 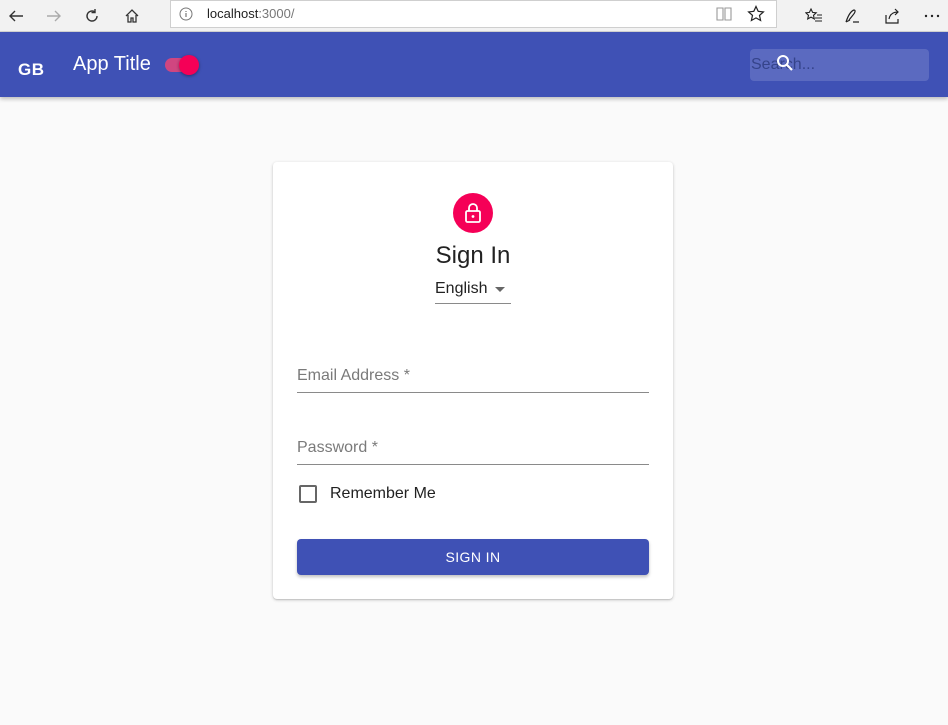 I want to click on language-select: English, so click(x=473, y=291).